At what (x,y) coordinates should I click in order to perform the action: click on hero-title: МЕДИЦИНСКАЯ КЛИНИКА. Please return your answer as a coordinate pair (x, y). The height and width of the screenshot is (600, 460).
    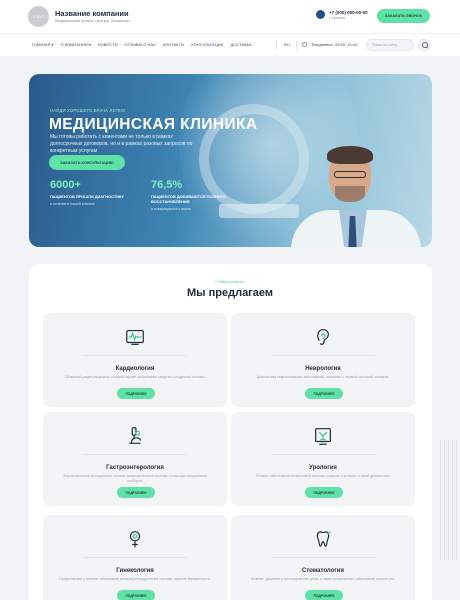
    Looking at the image, I should click on (153, 124).